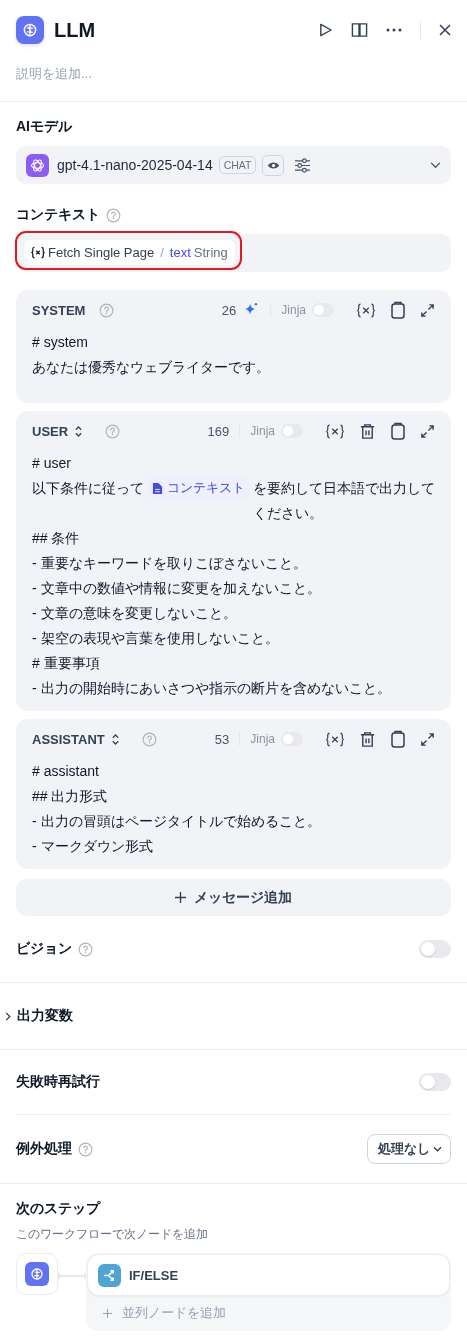 Image resolution: width=467 pixels, height=1339 pixels. Describe the element at coordinates (60, 342) in the screenshot. I see `prompt-line: # system` at that location.